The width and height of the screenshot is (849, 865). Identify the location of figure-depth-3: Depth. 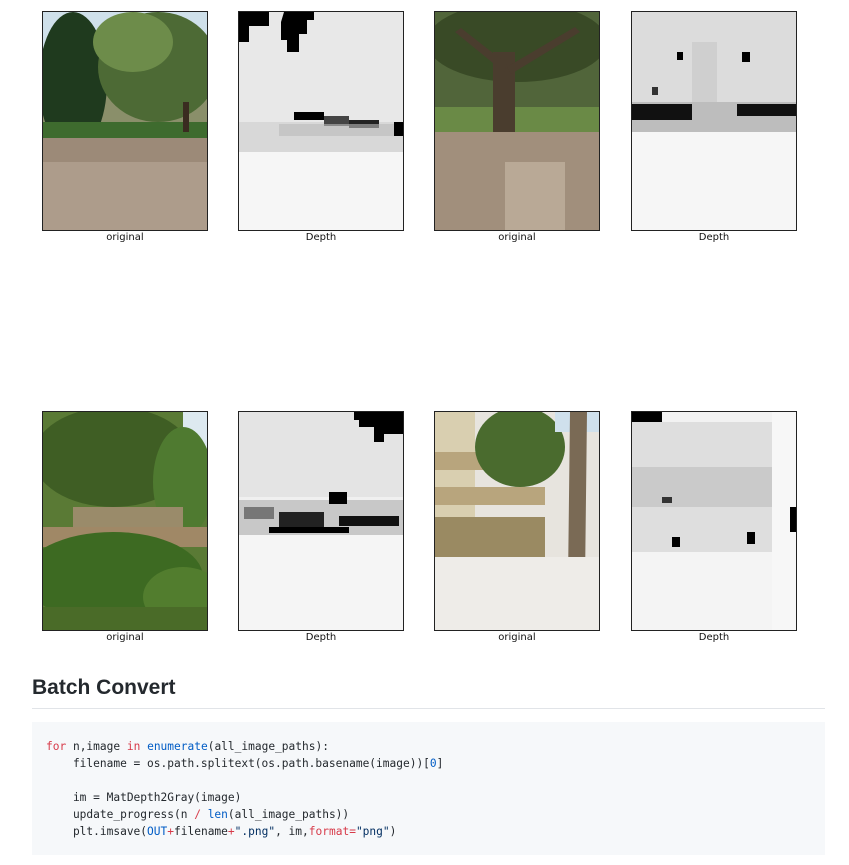
(321, 527).